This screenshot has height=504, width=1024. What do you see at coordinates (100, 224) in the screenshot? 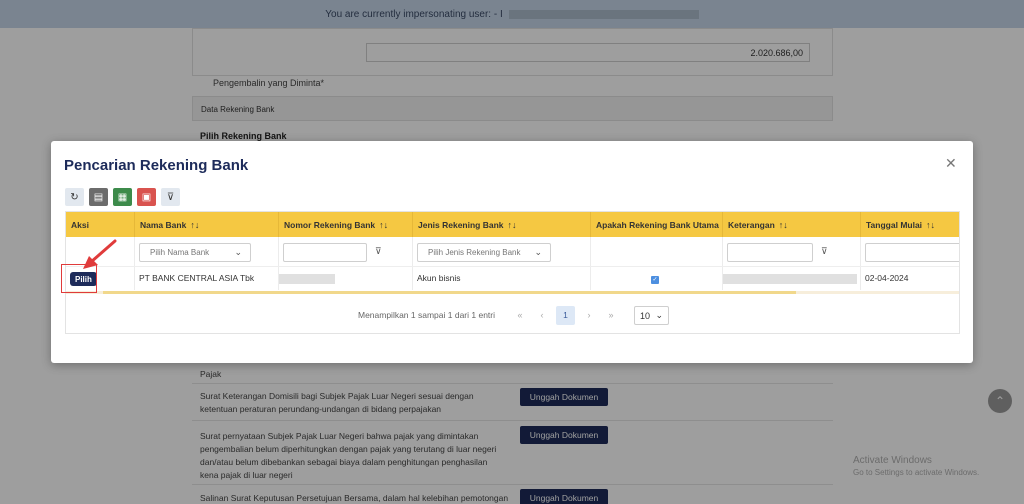
I see `col-aksi: Aksi` at bounding box center [100, 224].